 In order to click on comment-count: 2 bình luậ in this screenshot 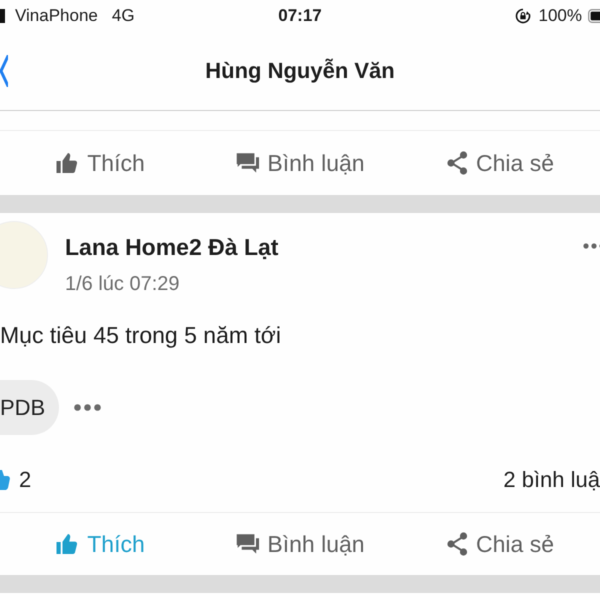, I will do `click(551, 480)`.